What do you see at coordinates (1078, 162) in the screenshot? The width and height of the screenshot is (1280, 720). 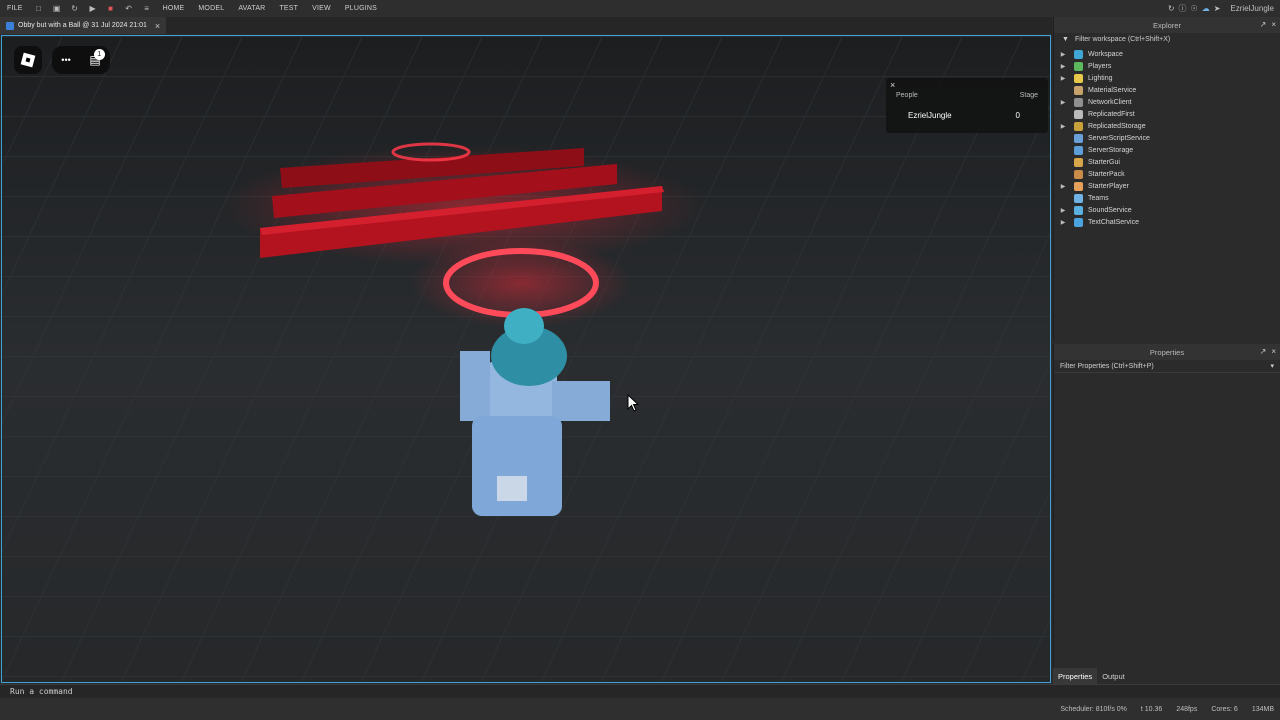 I see `starter-gui-icon` at bounding box center [1078, 162].